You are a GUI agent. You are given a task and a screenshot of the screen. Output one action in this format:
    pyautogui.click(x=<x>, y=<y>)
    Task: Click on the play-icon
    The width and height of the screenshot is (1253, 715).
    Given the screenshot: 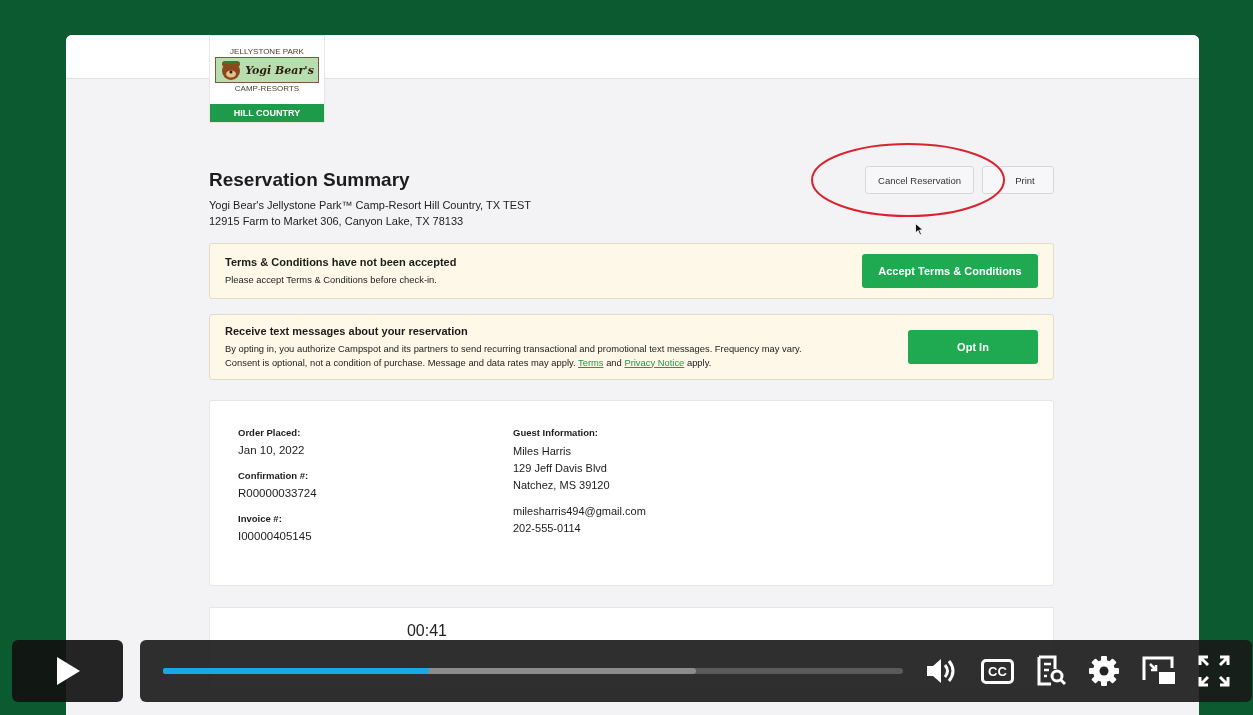 What is the action you would take?
    pyautogui.click(x=67, y=671)
    